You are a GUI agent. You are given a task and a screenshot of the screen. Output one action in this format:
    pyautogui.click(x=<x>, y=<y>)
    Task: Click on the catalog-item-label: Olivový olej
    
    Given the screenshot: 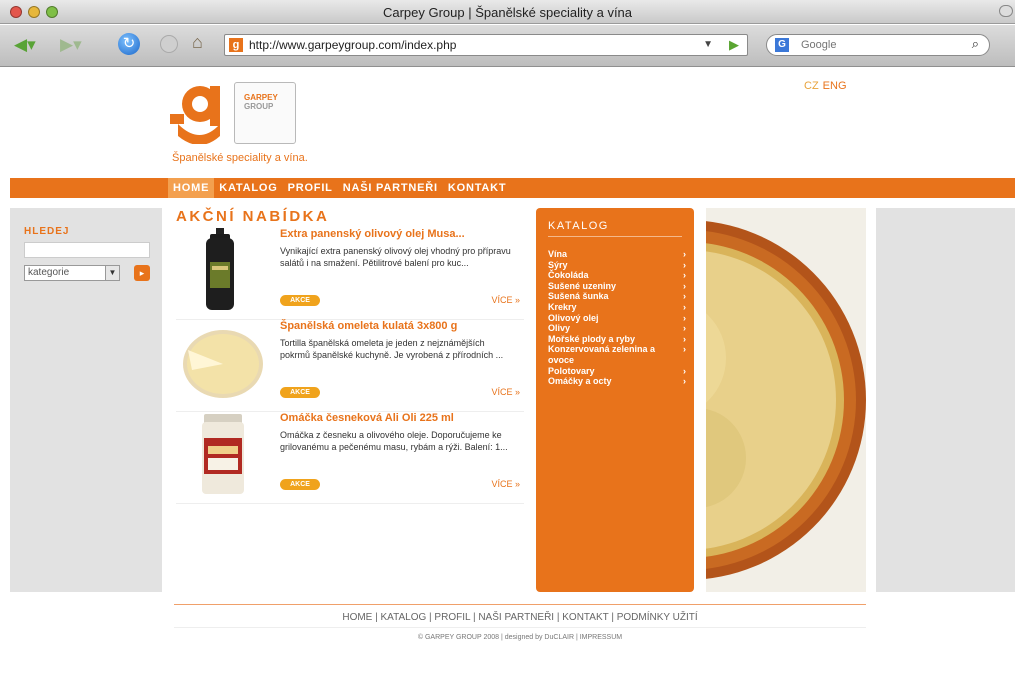 What is the action you would take?
    pyautogui.click(x=573, y=317)
    